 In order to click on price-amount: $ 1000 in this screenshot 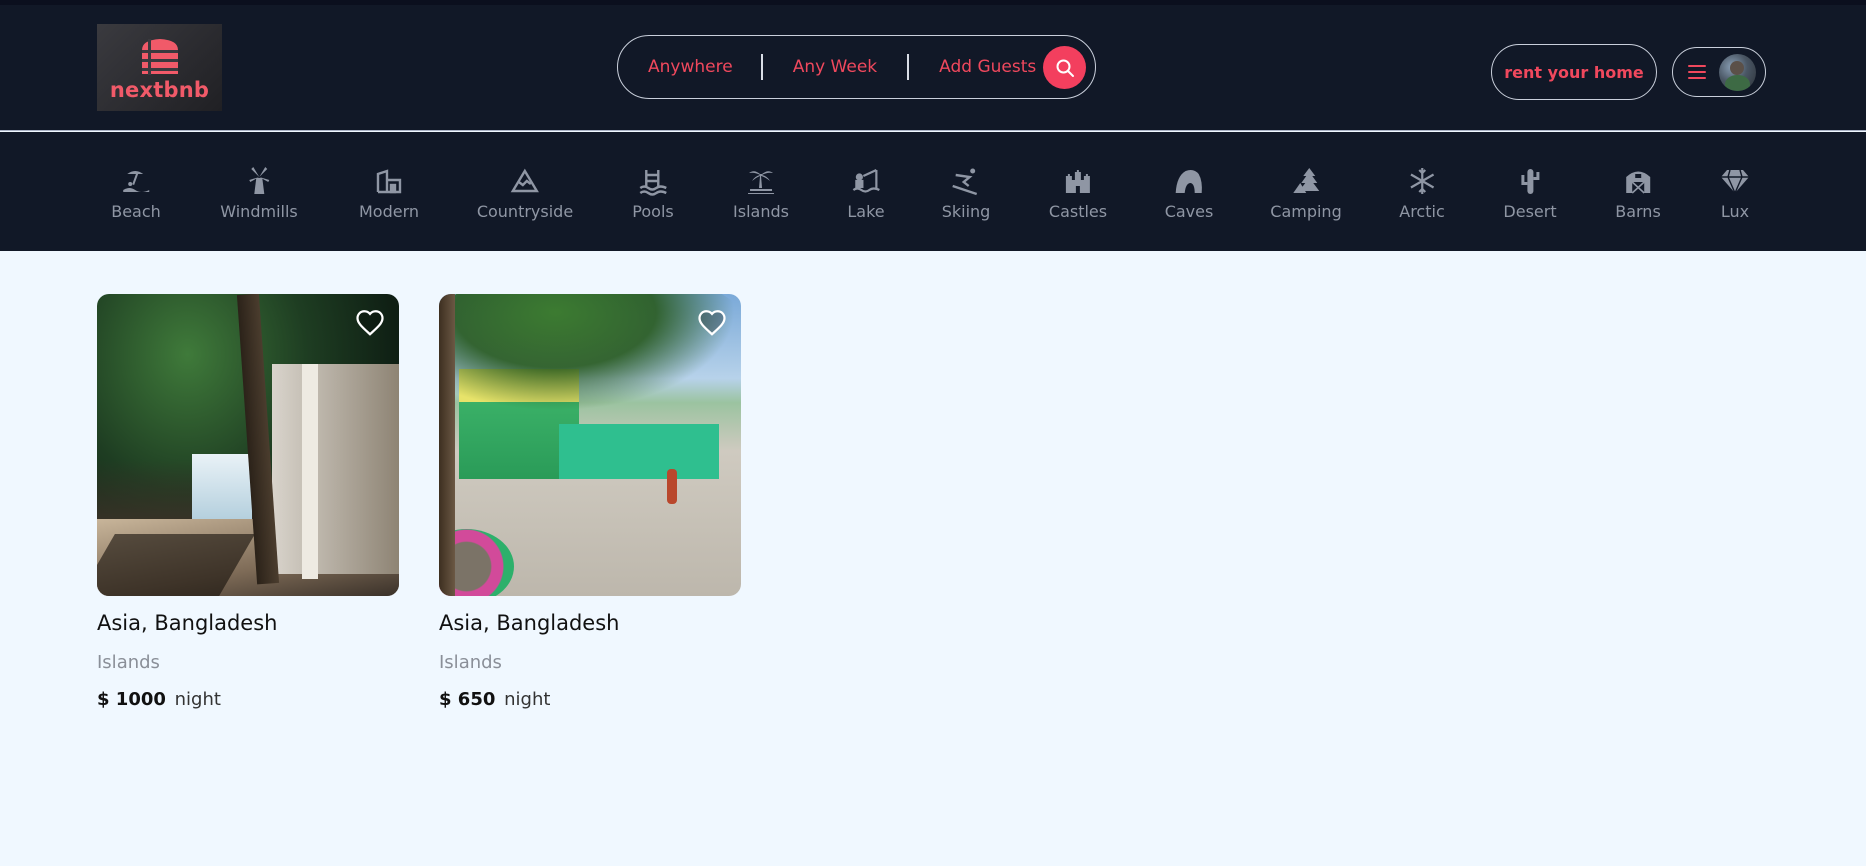, I will do `click(131, 699)`.